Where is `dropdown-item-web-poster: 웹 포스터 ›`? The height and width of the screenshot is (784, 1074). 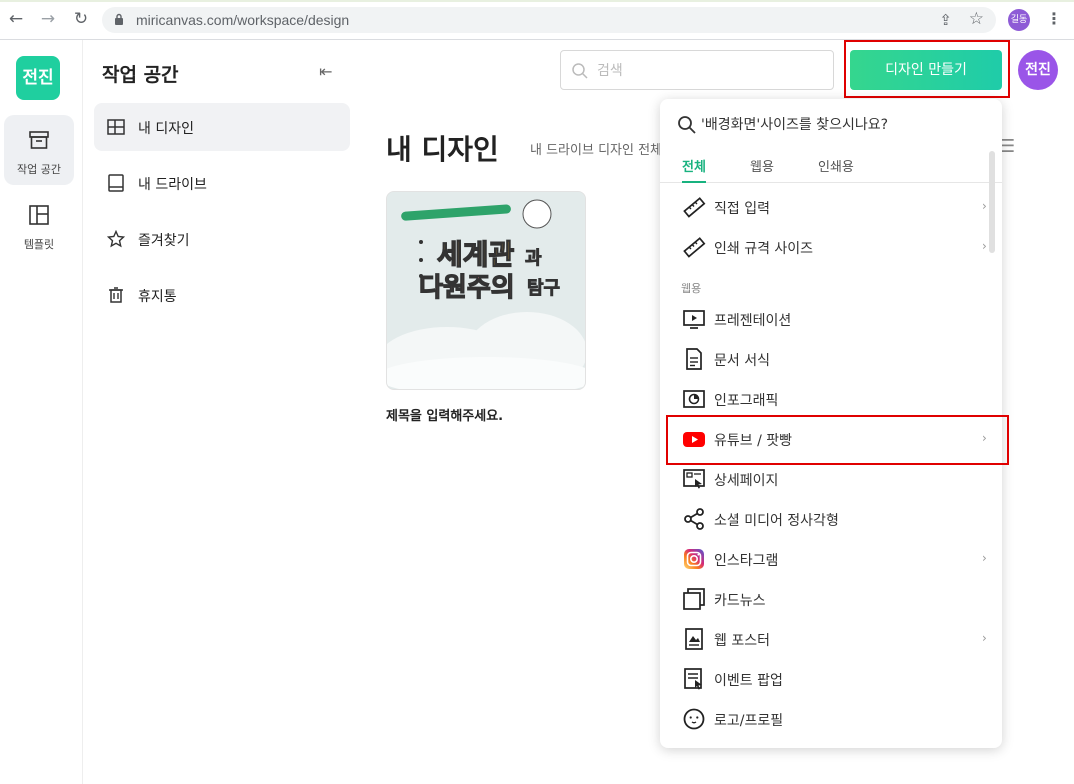 dropdown-item-web-poster: 웹 포스터 › is located at coordinates (831, 639).